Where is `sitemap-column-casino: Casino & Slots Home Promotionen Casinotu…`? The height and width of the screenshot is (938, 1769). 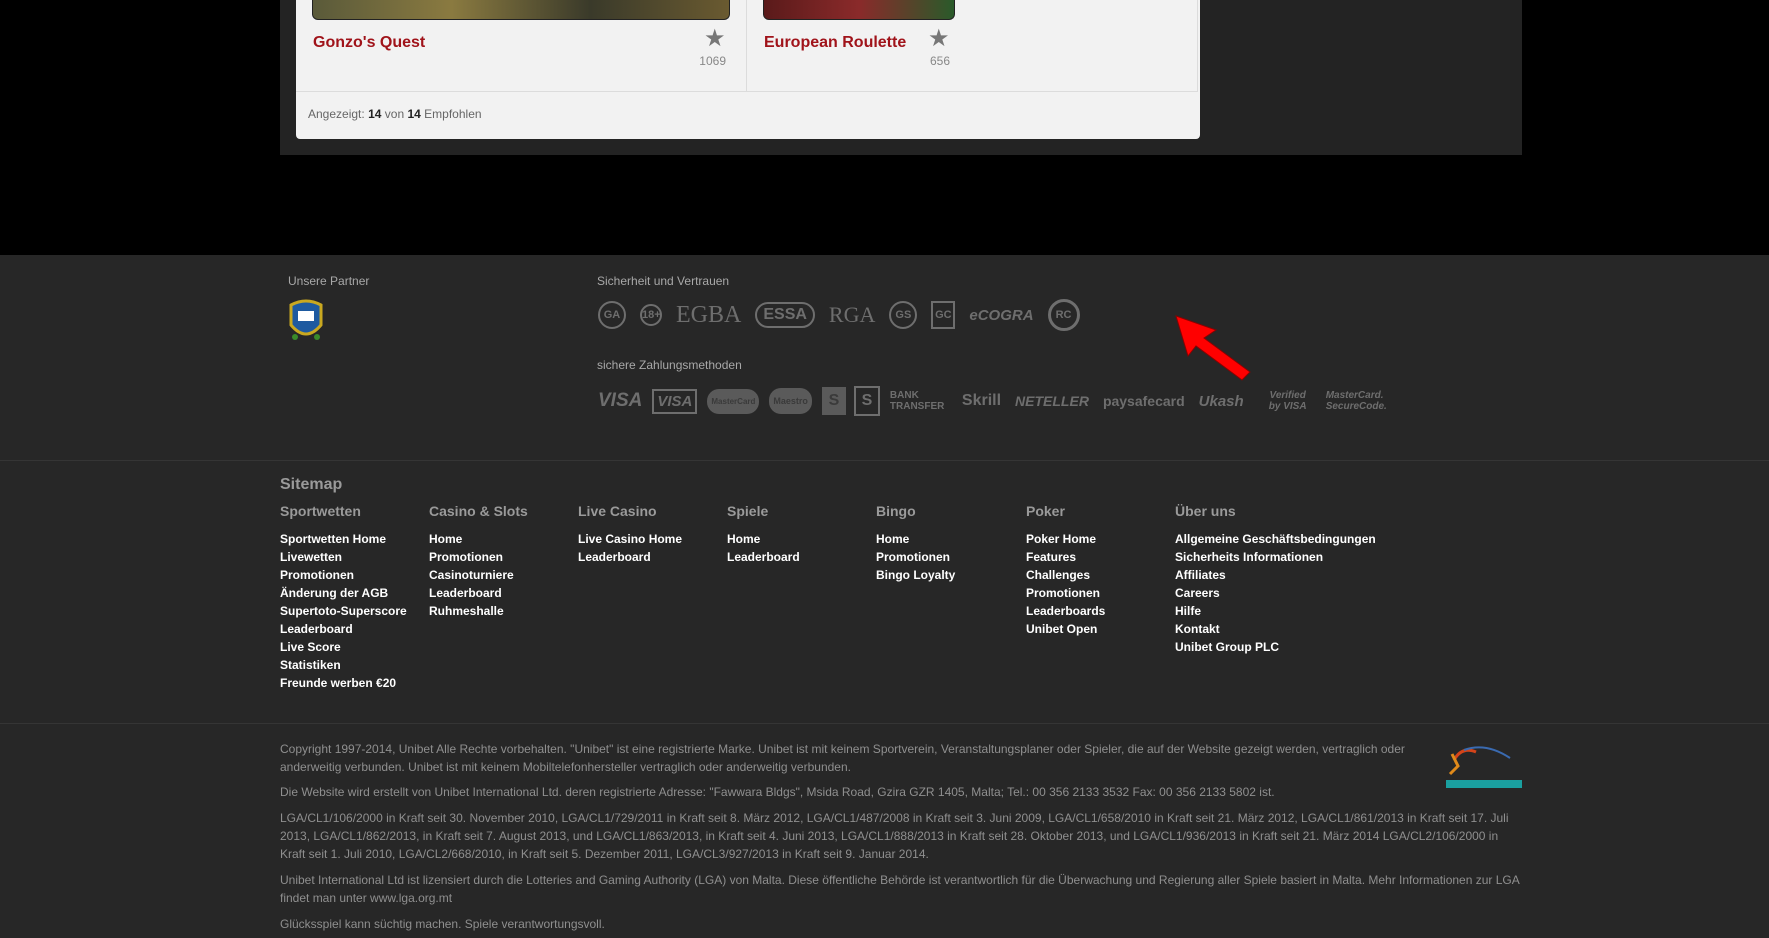
sitemap-column-casino: Casino & Slots Home Promotionen Casinotu… is located at coordinates (504, 561).